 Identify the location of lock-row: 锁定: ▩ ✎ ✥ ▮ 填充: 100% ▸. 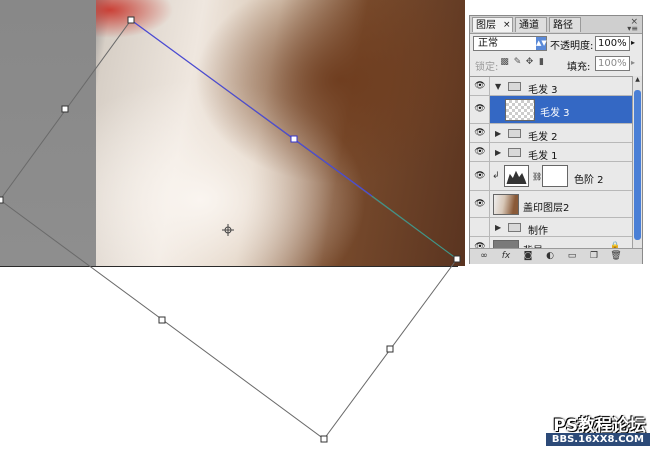
(557, 64).